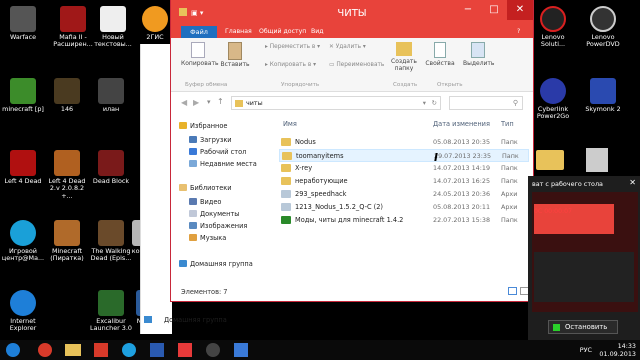  I want to click on recent-places-icon, so click(193, 163).